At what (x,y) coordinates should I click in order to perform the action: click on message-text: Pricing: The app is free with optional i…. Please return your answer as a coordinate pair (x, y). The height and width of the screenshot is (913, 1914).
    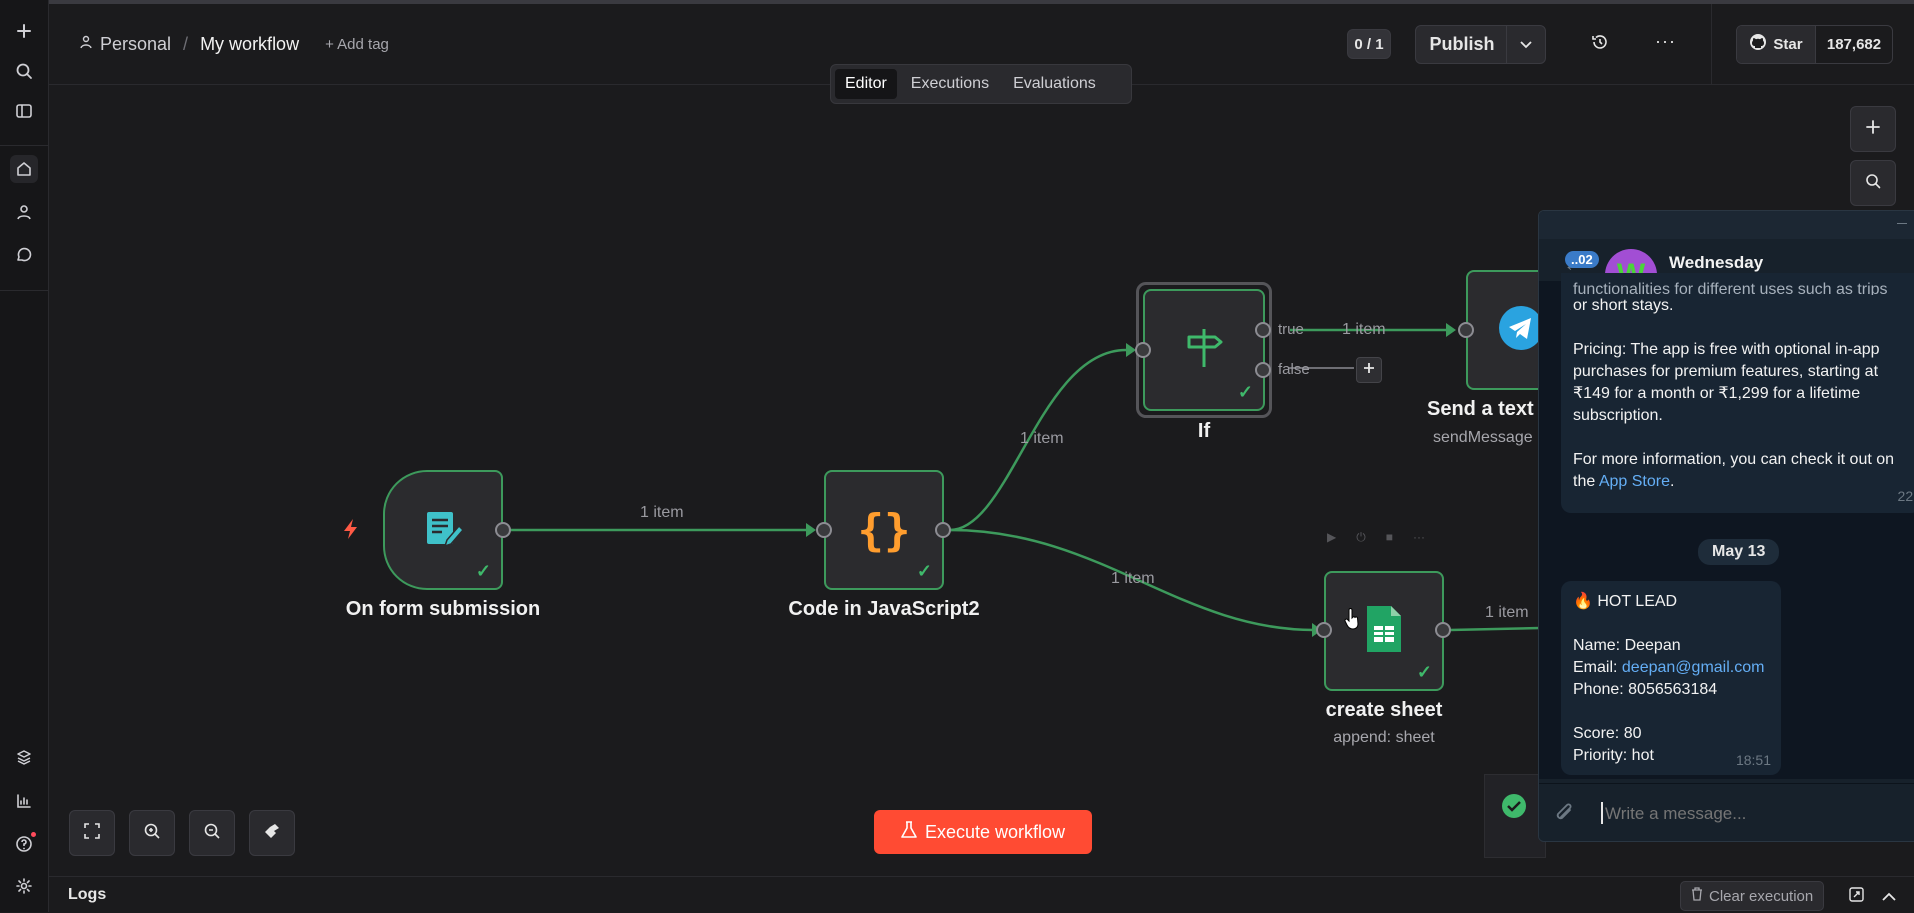
    Looking at the image, I should click on (1726, 382).